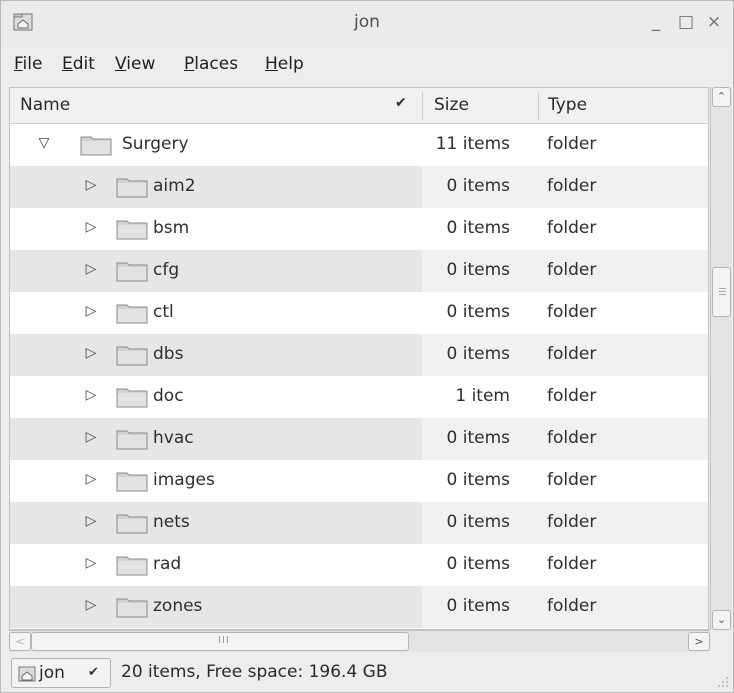 The height and width of the screenshot is (693, 734). I want to click on menu-file: File, so click(28, 64).